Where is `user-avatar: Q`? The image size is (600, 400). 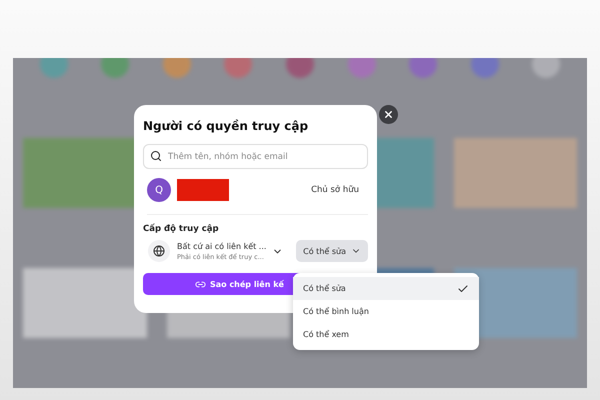 user-avatar: Q is located at coordinates (159, 190).